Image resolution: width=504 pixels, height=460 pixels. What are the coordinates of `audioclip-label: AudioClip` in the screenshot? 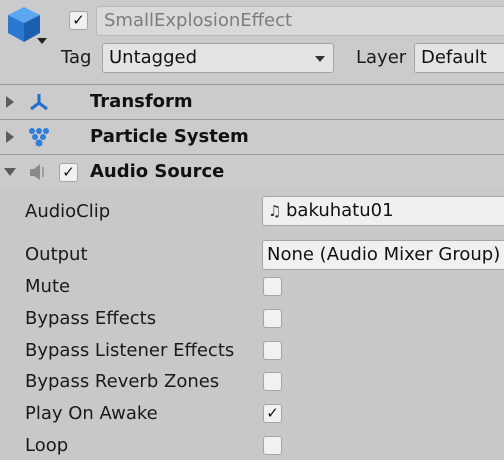 It's located at (68, 211).